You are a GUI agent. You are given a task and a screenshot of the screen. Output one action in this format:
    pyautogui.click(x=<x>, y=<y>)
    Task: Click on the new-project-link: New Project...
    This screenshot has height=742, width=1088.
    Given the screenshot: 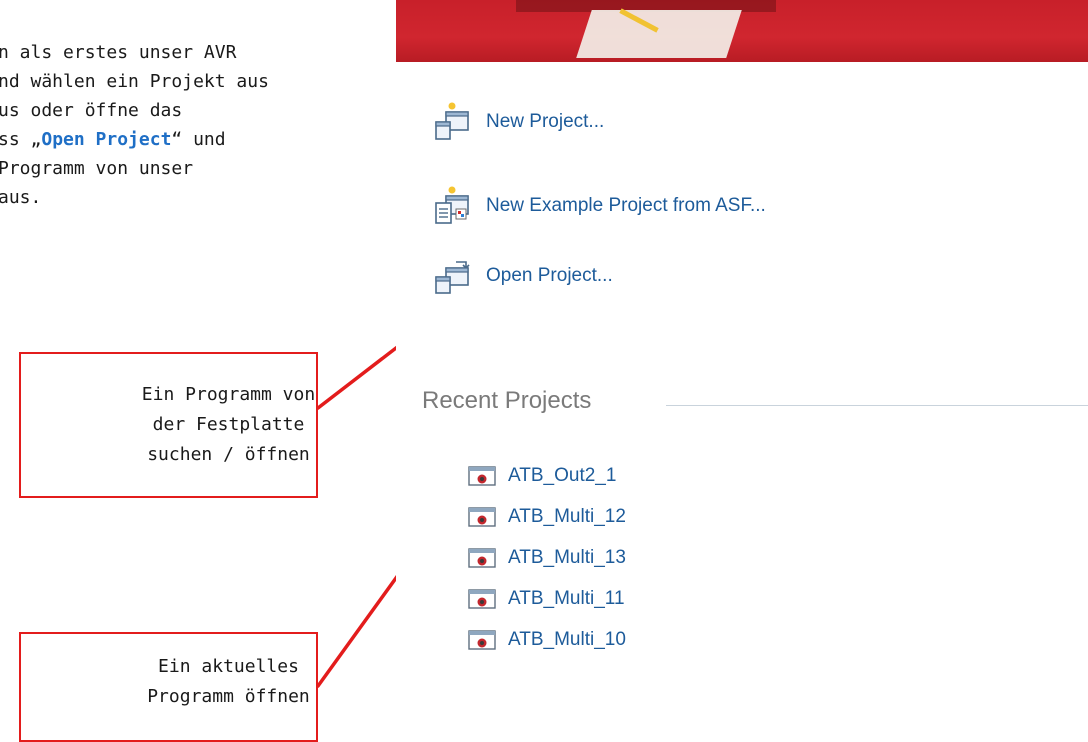 What is the action you would take?
    pyautogui.click(x=518, y=122)
    